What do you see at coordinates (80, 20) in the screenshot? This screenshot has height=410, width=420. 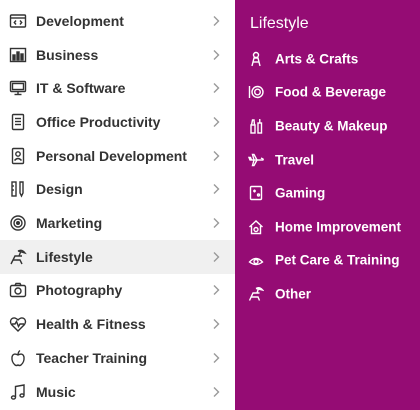 I see `category-label: Development` at bounding box center [80, 20].